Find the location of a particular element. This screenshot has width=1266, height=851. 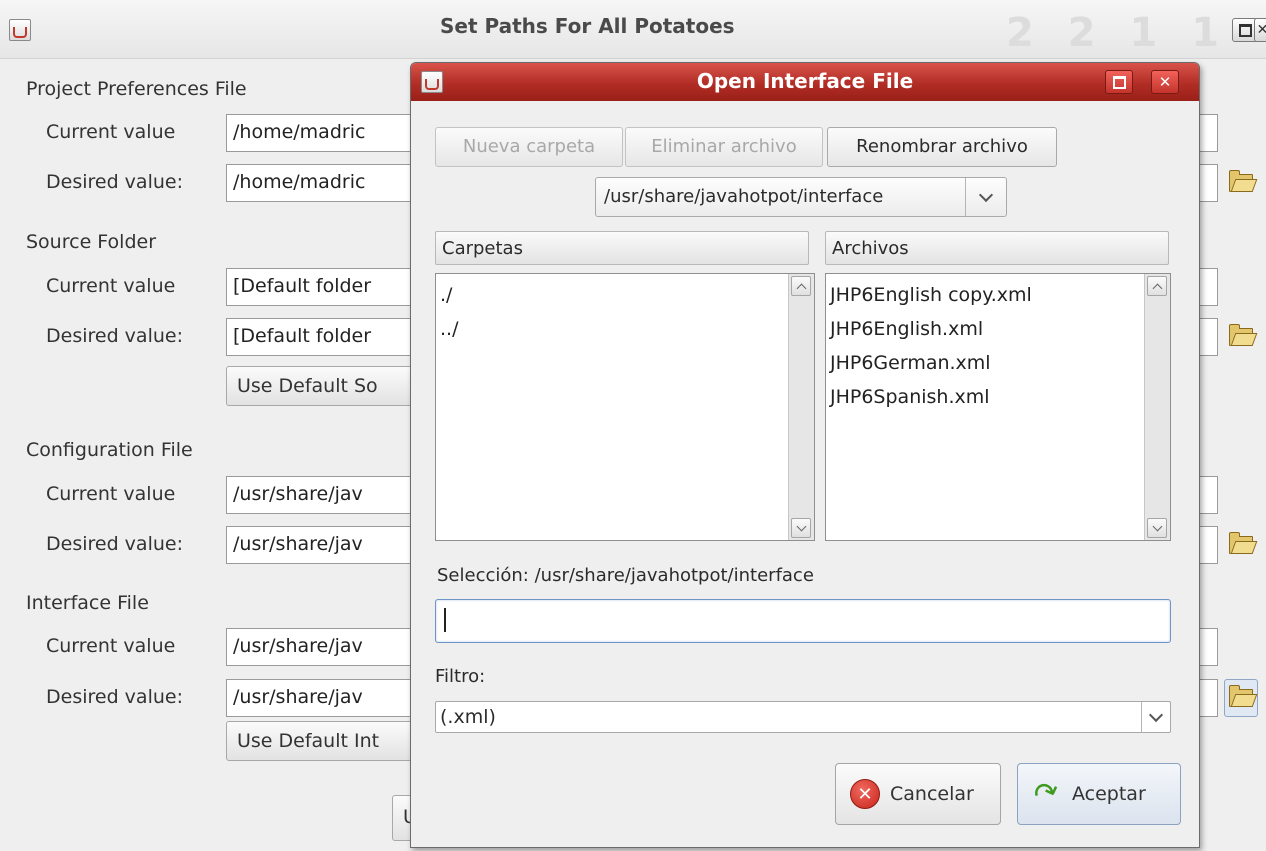

config-file-current-field: /usr/share/jav is located at coordinates (321, 495).